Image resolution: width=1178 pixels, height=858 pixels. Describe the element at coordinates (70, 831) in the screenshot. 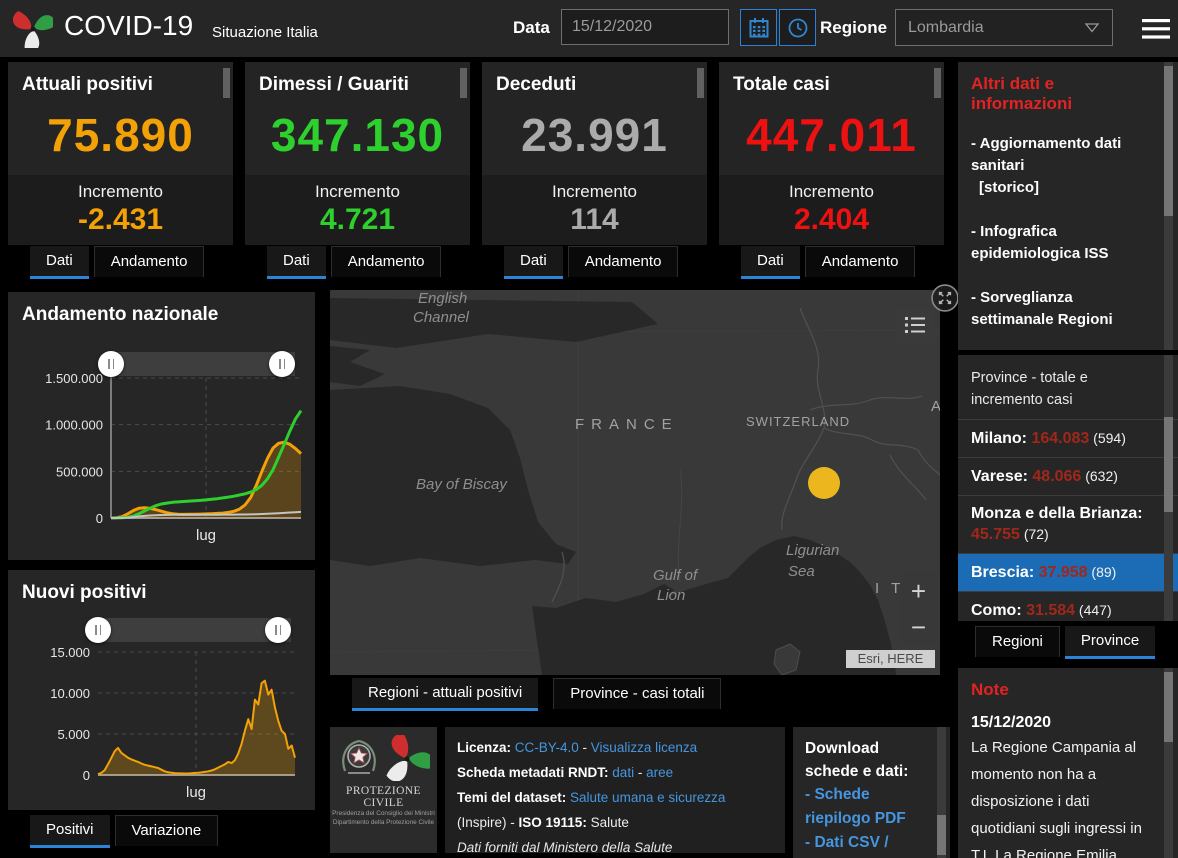

I see `tab-positivi: Positivi` at that location.